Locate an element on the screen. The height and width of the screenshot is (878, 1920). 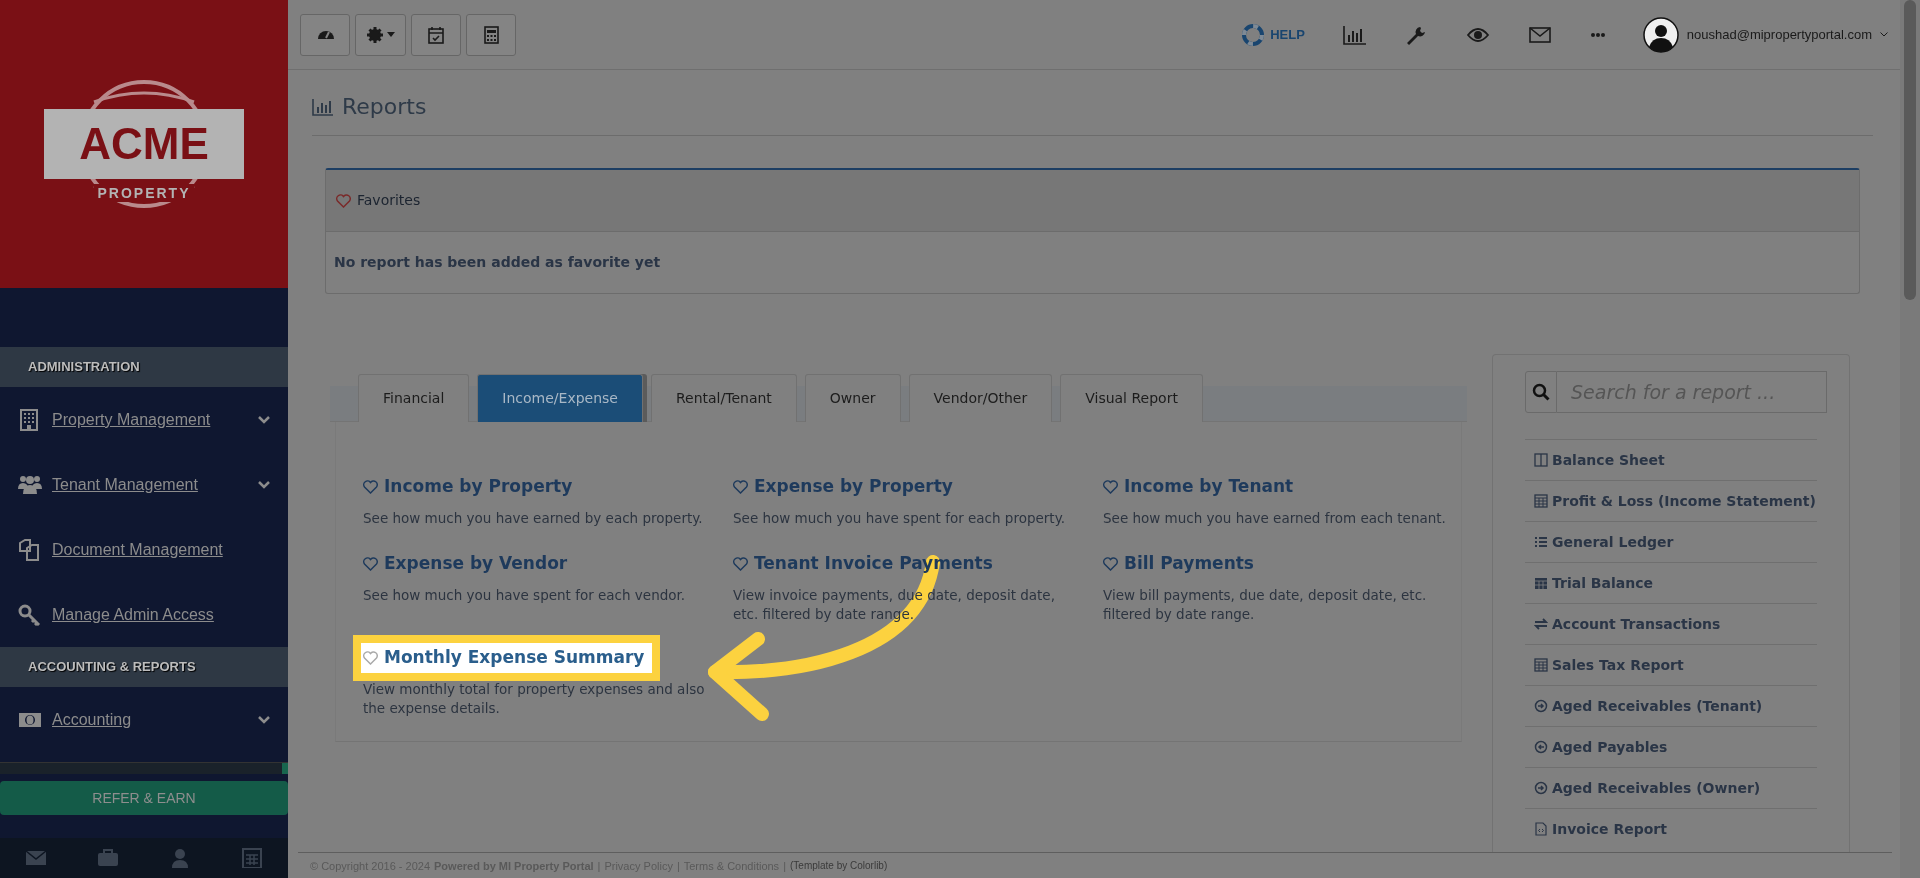
search-button is located at coordinates (1541, 392).